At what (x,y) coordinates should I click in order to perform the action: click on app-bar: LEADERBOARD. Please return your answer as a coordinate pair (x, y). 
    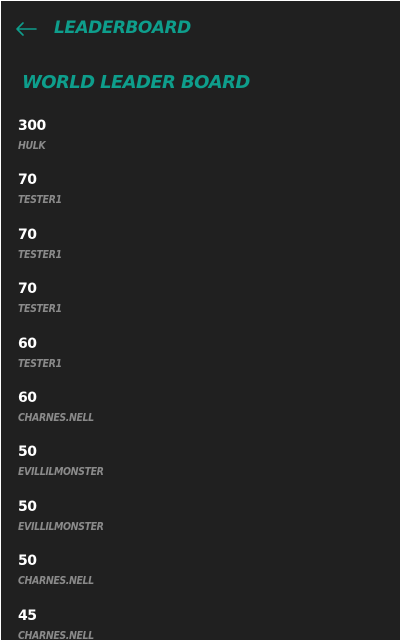
    Looking at the image, I should click on (200, 29).